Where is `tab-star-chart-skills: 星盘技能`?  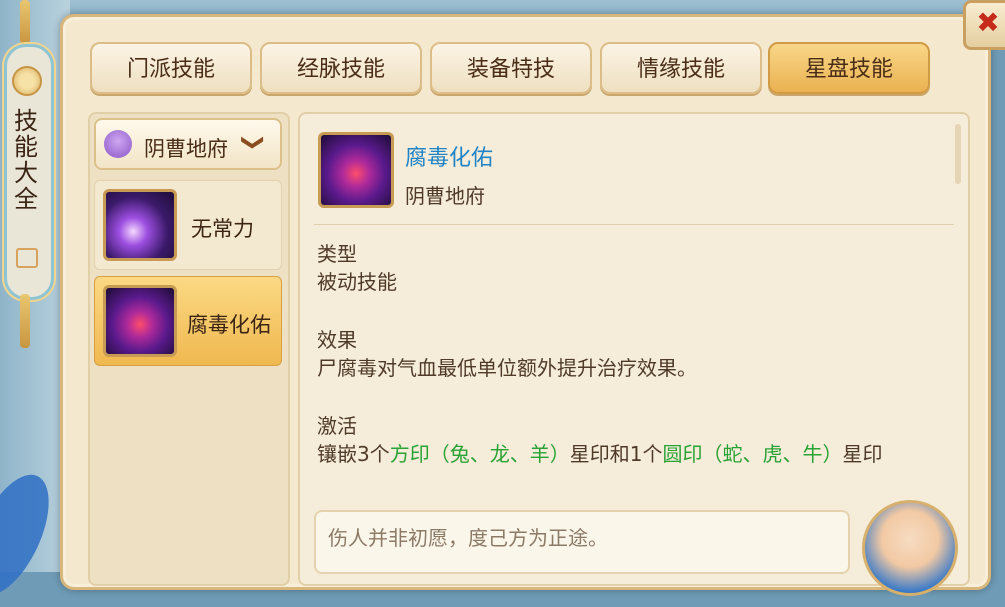
tab-star-chart-skills: 星盘技能 is located at coordinates (849, 68).